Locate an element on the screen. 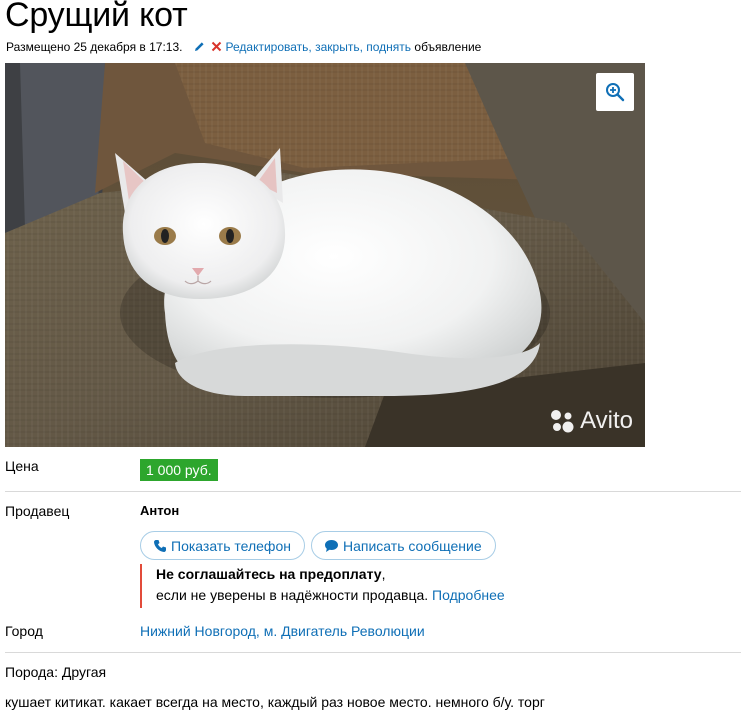  watermark-text: Avito is located at coordinates (606, 420).